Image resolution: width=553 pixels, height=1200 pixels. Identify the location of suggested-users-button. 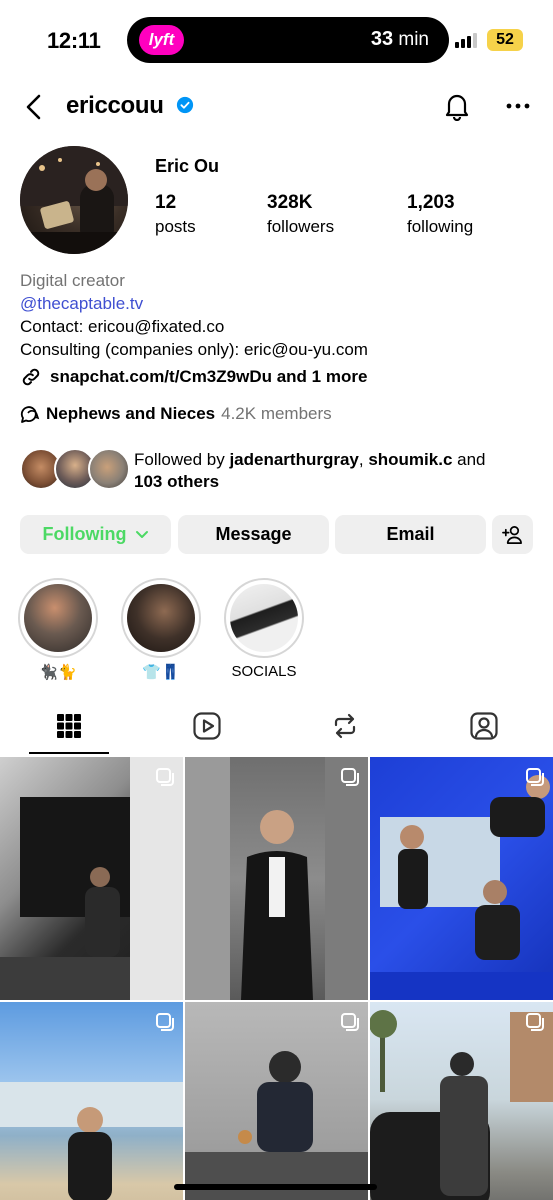
(512, 534).